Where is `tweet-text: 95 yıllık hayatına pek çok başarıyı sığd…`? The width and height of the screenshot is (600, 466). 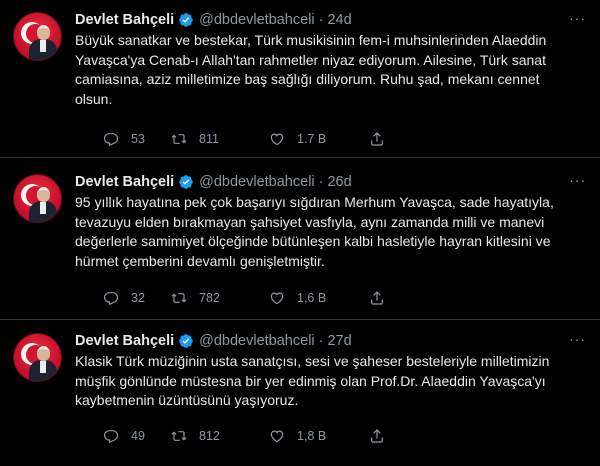 tweet-text: 95 yıllık hayatına pek çok başarıyı sığd… is located at coordinates (314, 231).